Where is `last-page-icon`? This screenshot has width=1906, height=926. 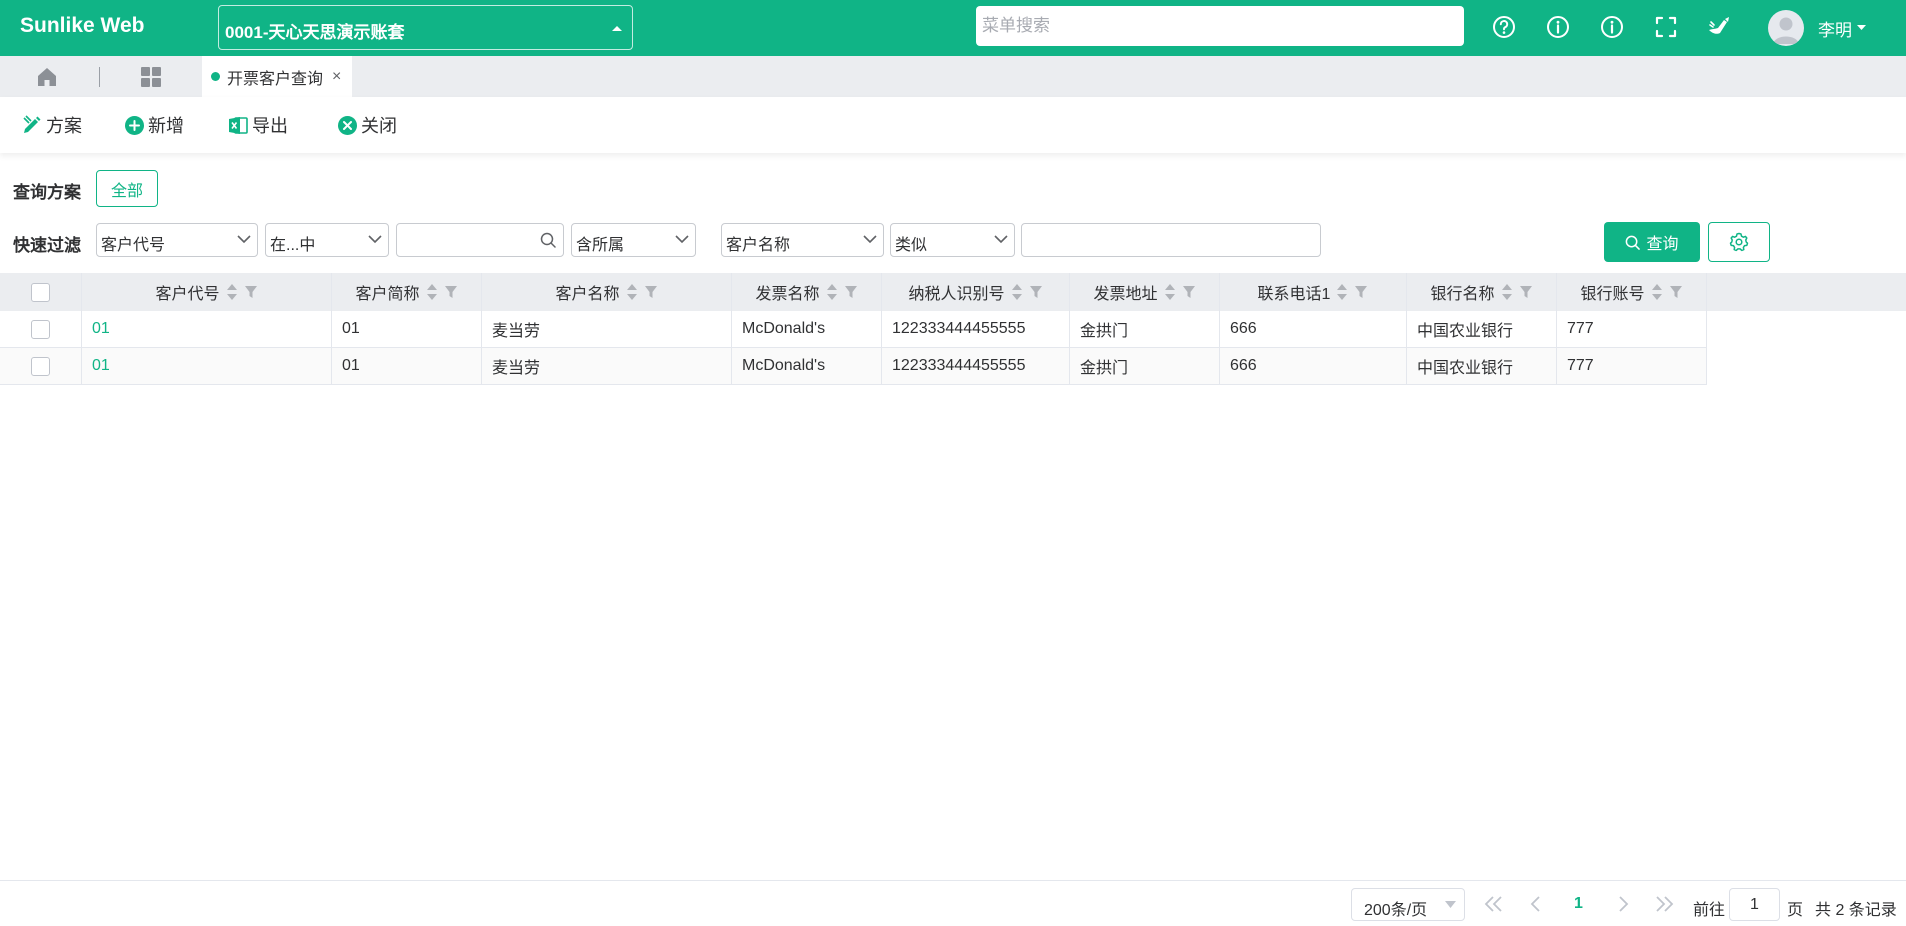 last-page-icon is located at coordinates (1664, 904).